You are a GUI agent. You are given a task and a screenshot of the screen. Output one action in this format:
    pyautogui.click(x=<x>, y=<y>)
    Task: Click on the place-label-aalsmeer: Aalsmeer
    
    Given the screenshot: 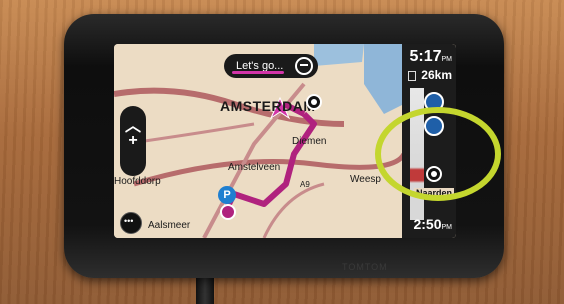 What is the action you would take?
    pyautogui.click(x=169, y=225)
    